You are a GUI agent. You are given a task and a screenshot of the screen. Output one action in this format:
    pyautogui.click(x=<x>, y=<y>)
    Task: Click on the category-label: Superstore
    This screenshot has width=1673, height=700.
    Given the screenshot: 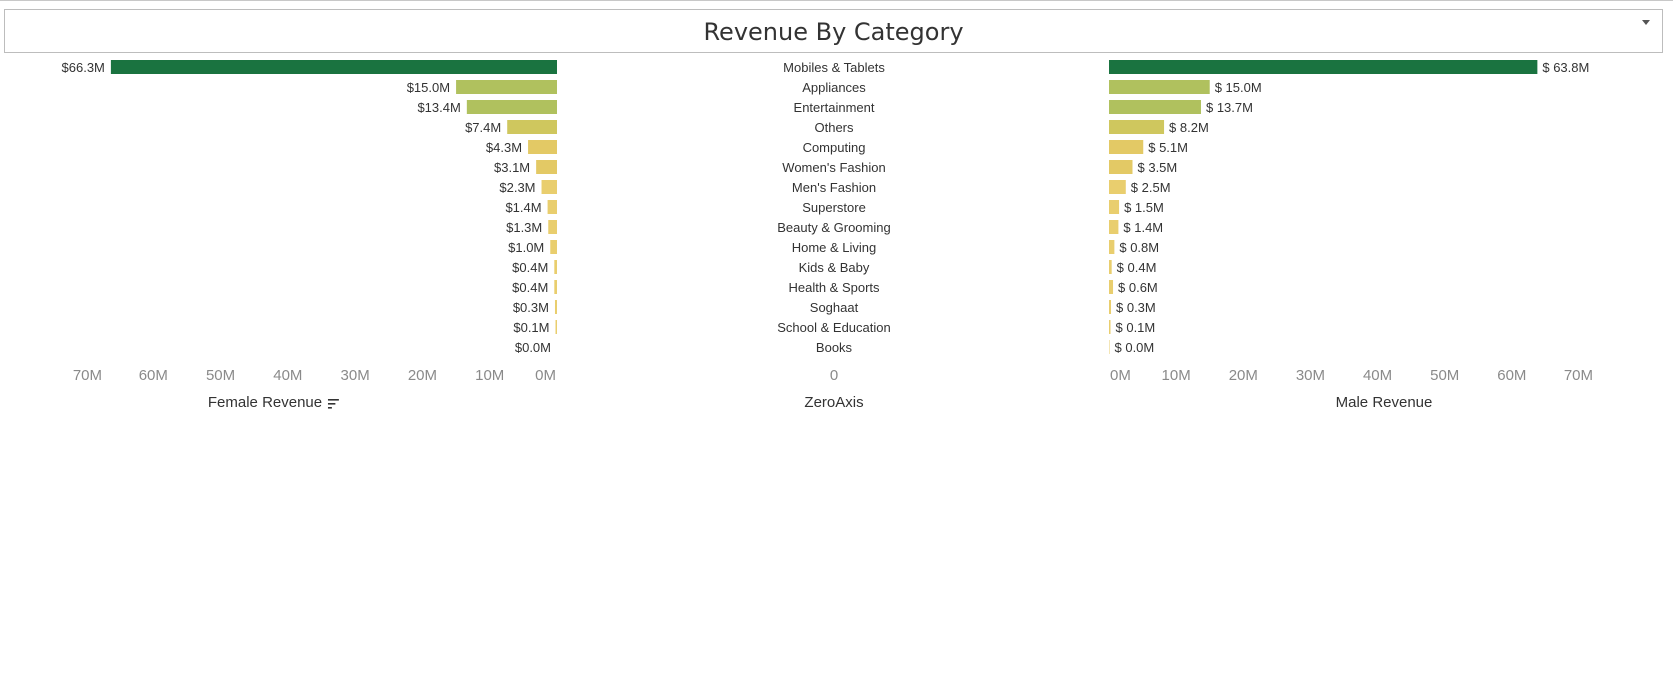 What is the action you would take?
    pyautogui.click(x=834, y=207)
    